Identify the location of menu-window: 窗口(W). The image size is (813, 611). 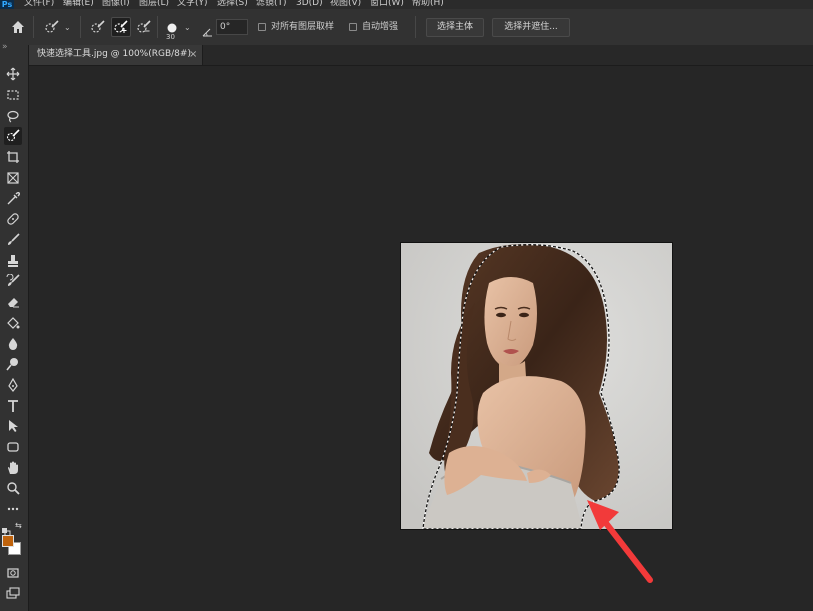
(387, 4).